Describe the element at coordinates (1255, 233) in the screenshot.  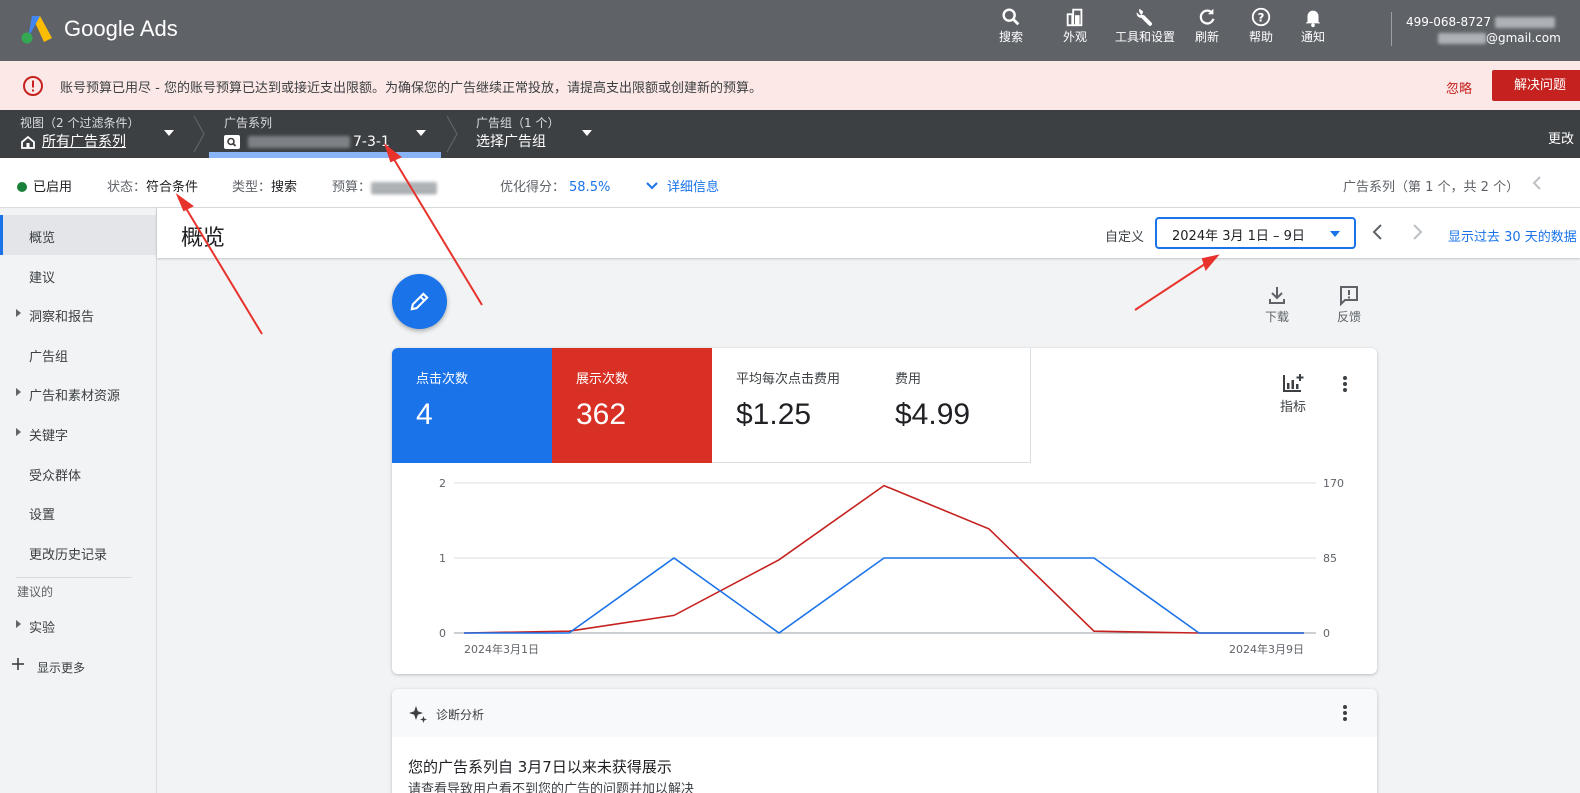
I see `date-range-picker: 2024年 3月 1日 – 9日` at that location.